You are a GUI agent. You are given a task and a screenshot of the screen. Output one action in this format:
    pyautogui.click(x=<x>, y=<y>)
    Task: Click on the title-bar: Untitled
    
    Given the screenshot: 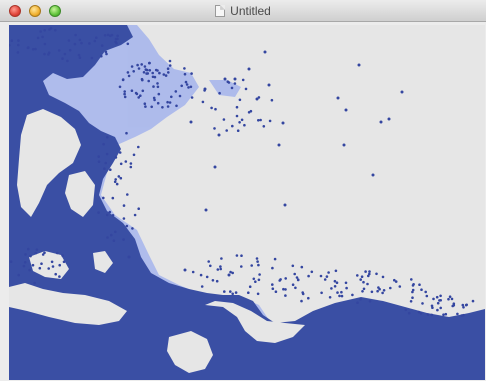 What is the action you would take?
    pyautogui.click(x=243, y=11)
    